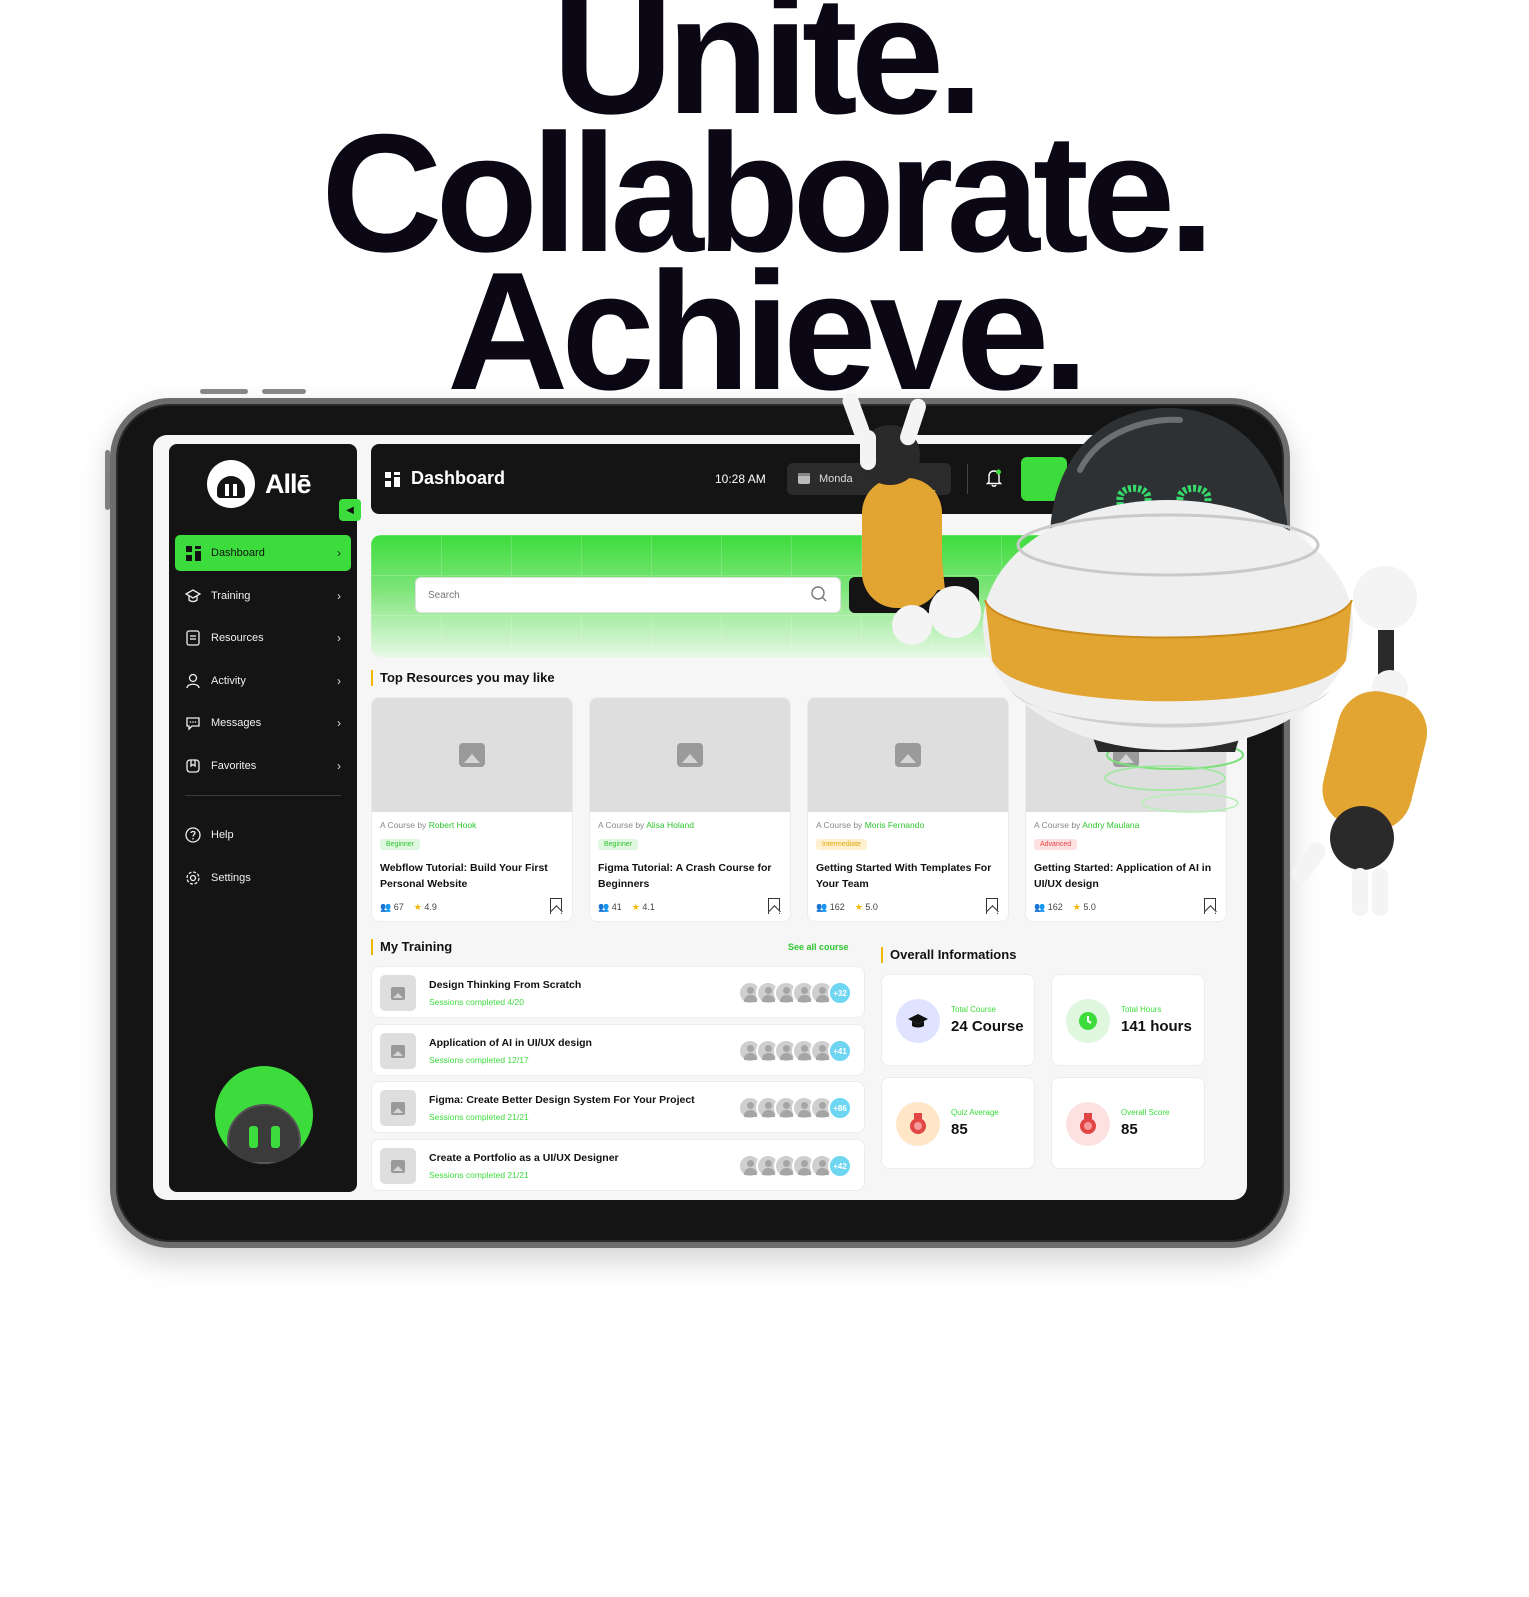  What do you see at coordinates (228, 680) in the screenshot?
I see `sidebar-item-label: Activity` at bounding box center [228, 680].